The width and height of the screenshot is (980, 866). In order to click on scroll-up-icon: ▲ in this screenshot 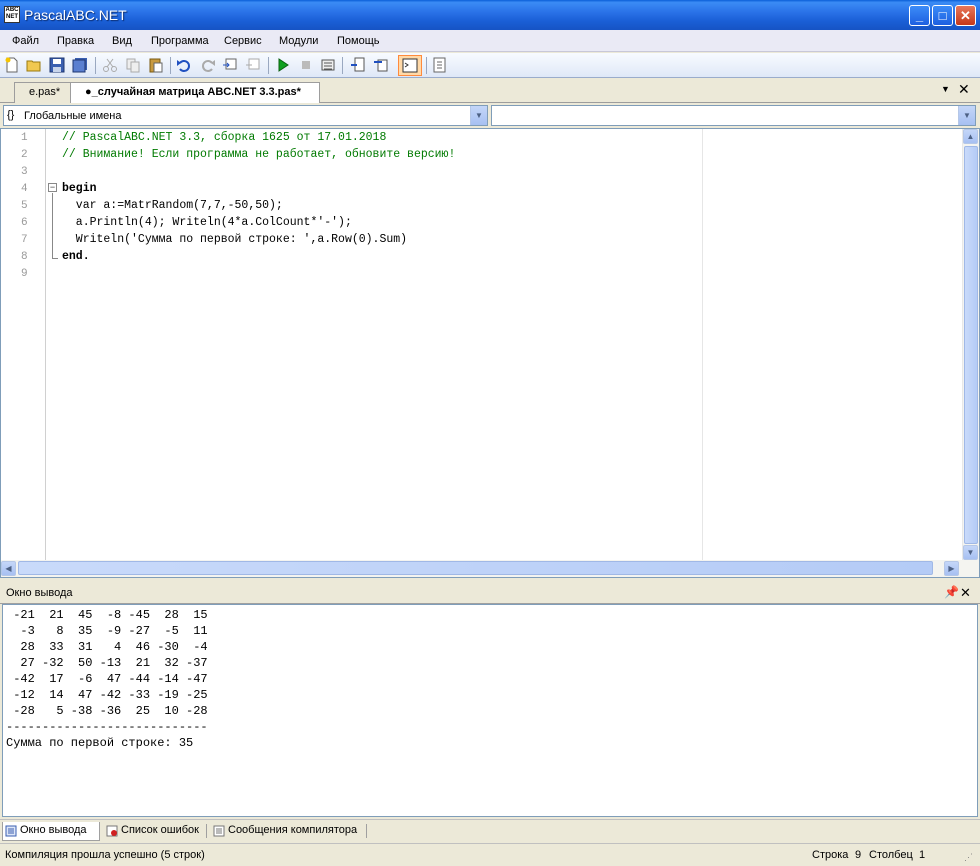, I will do `click(970, 136)`.